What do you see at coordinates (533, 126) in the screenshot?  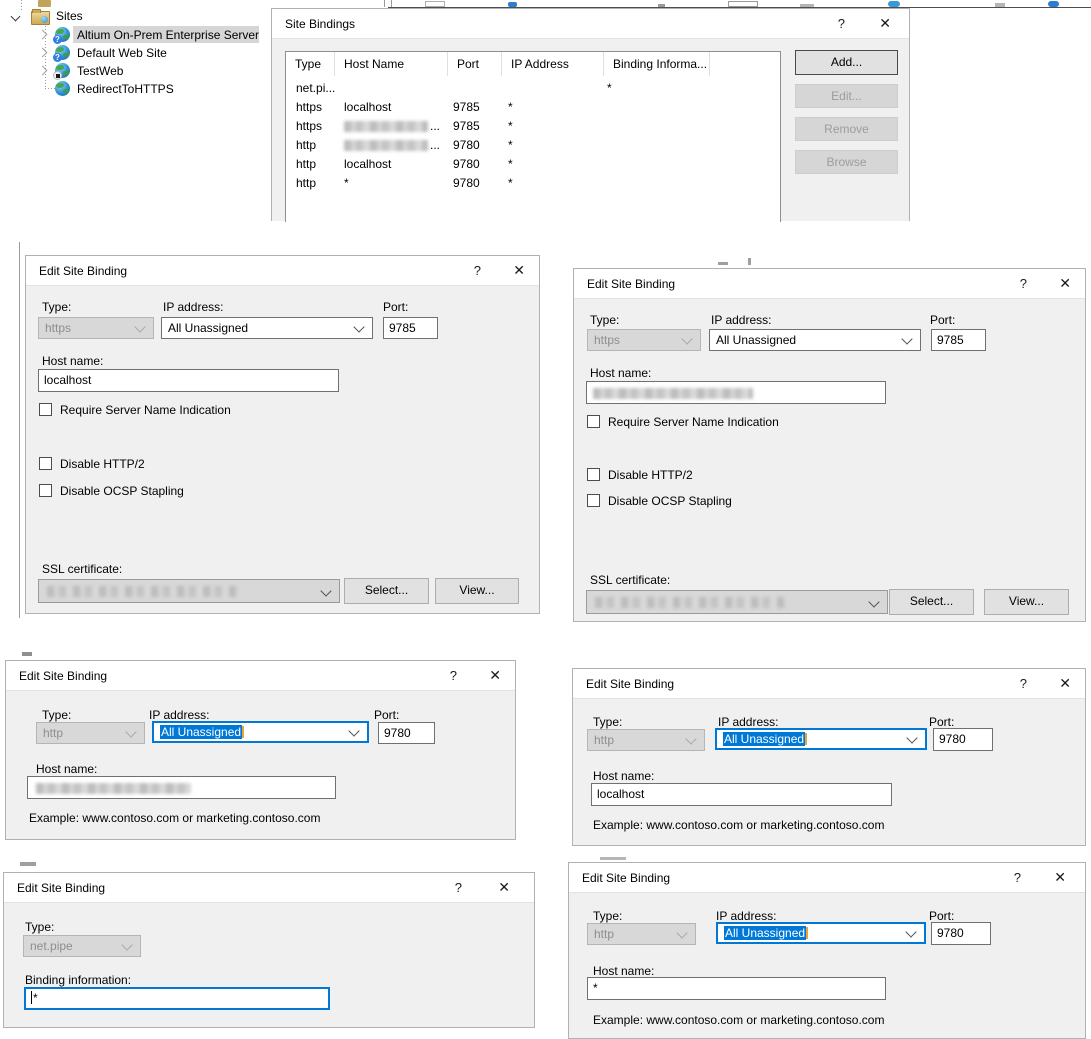 I see `table-row: https ... 9785 *` at bounding box center [533, 126].